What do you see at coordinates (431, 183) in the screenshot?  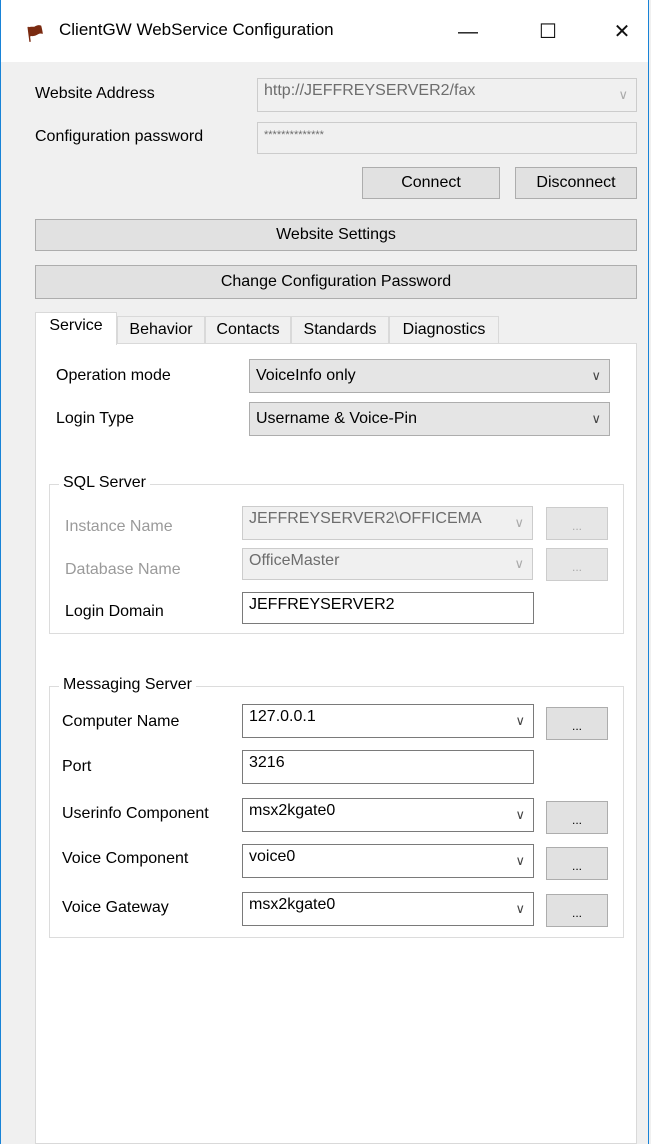 I see `connect-button: Connect` at bounding box center [431, 183].